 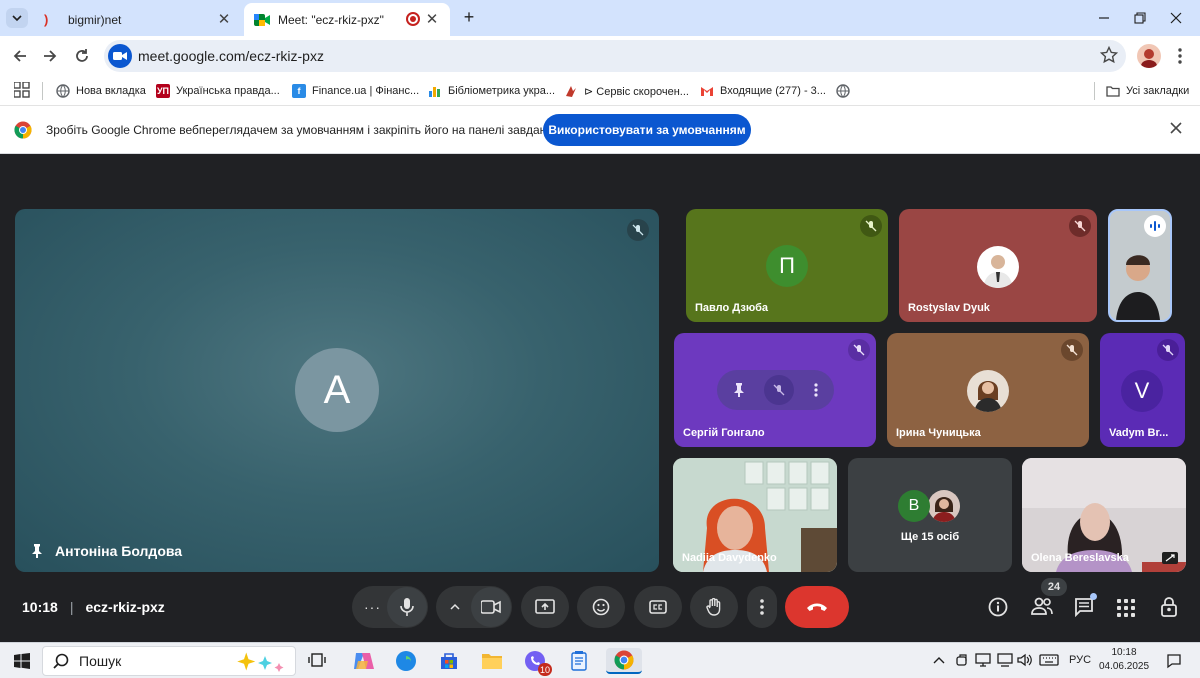 I want to click on main-participant-label: Антоніна Болдова, so click(x=106, y=551).